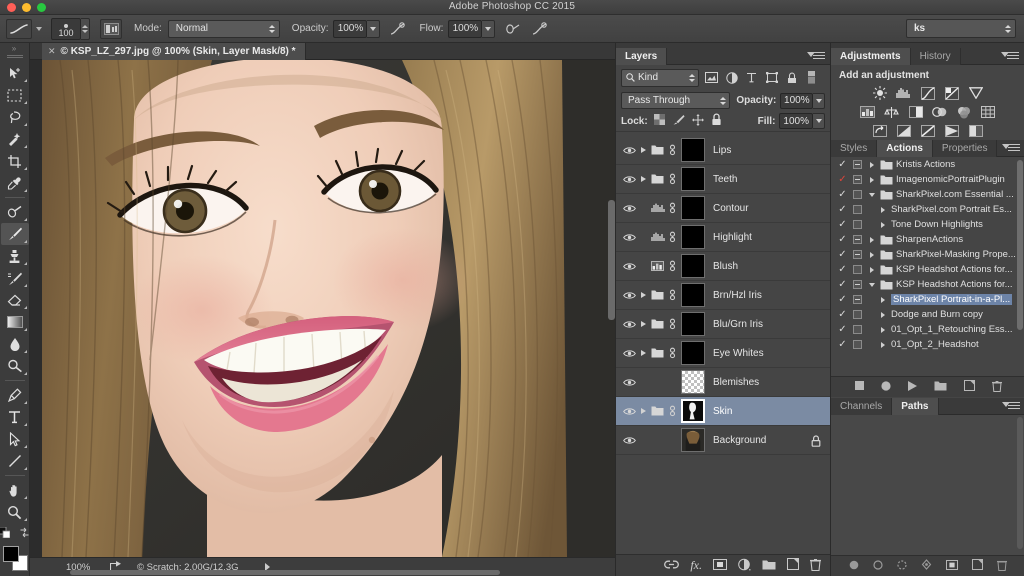 The width and height of the screenshot is (1024, 576). Describe the element at coordinates (642, 56) in the screenshot. I see `tab-layers: Layers` at that location.